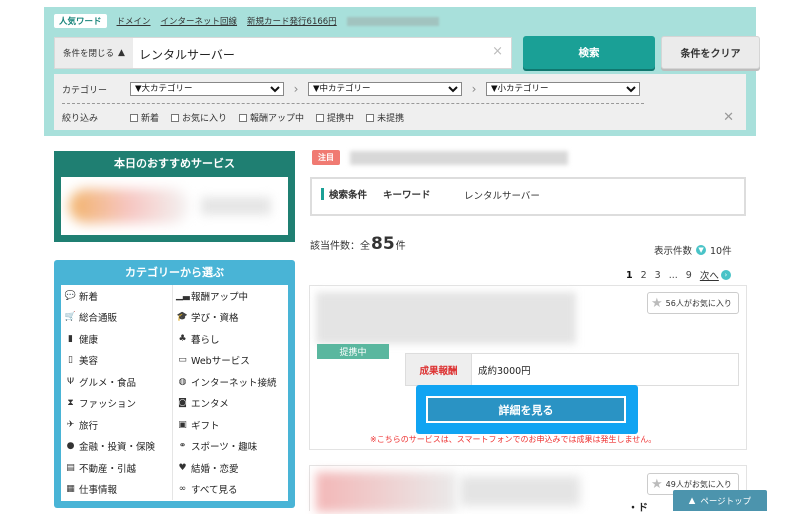 This screenshot has width=800, height=514. Describe the element at coordinates (230, 339) in the screenshot. I see `category-living: ♣ 暮らし` at that location.